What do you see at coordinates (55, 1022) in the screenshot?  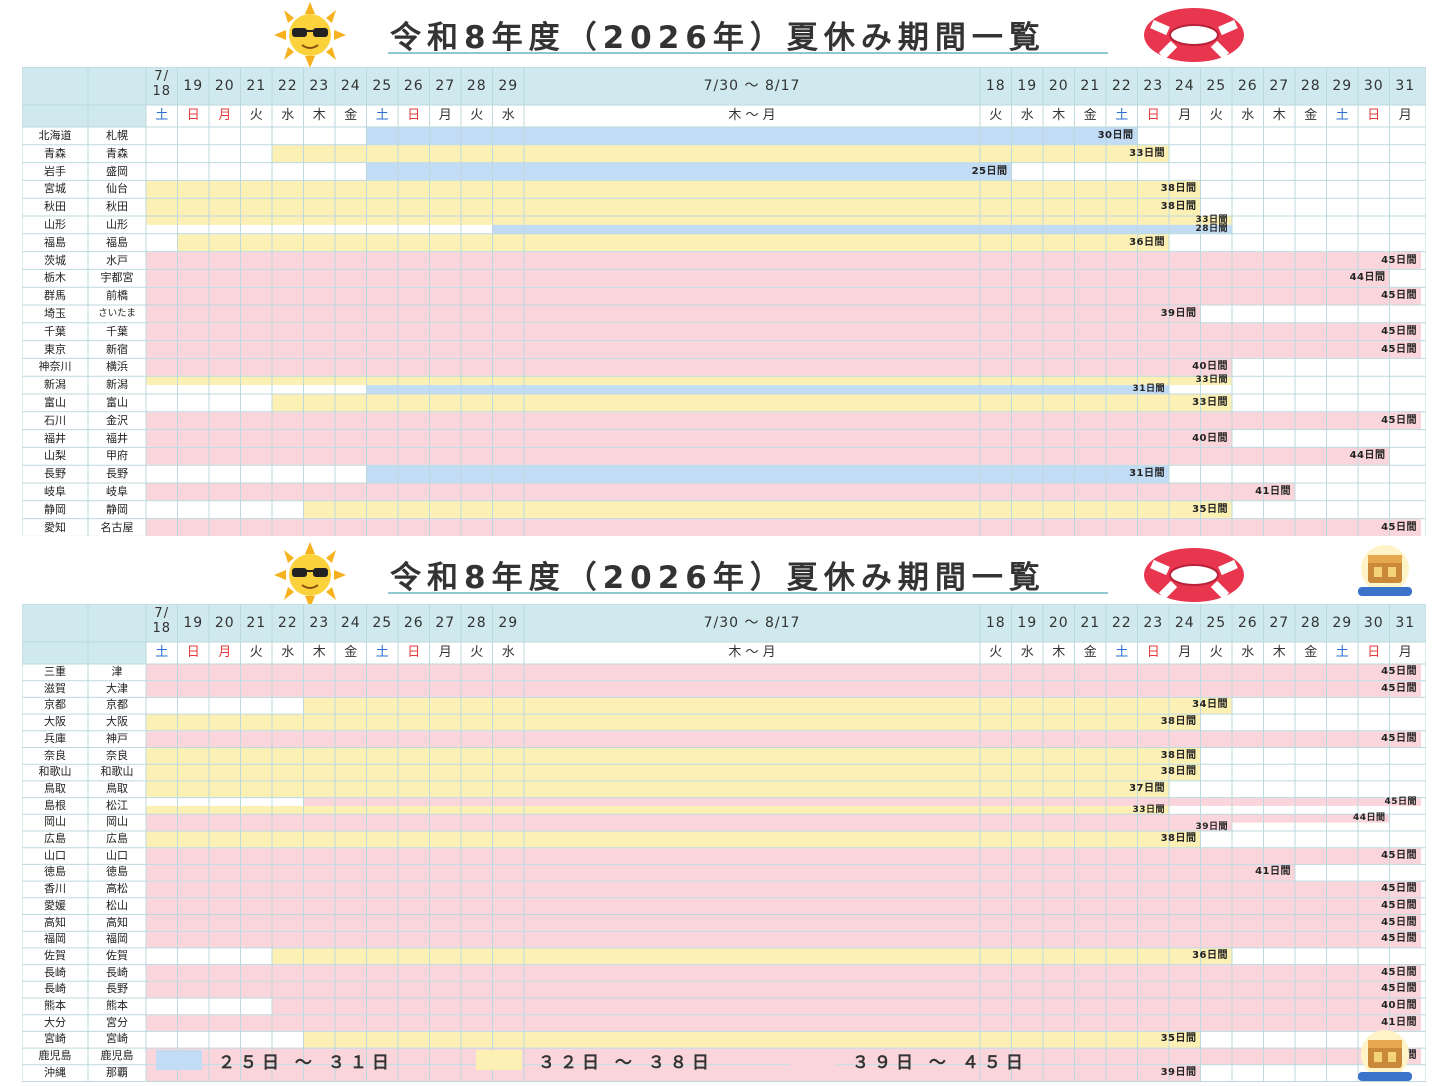 I see `prefecture-label: 大分` at bounding box center [55, 1022].